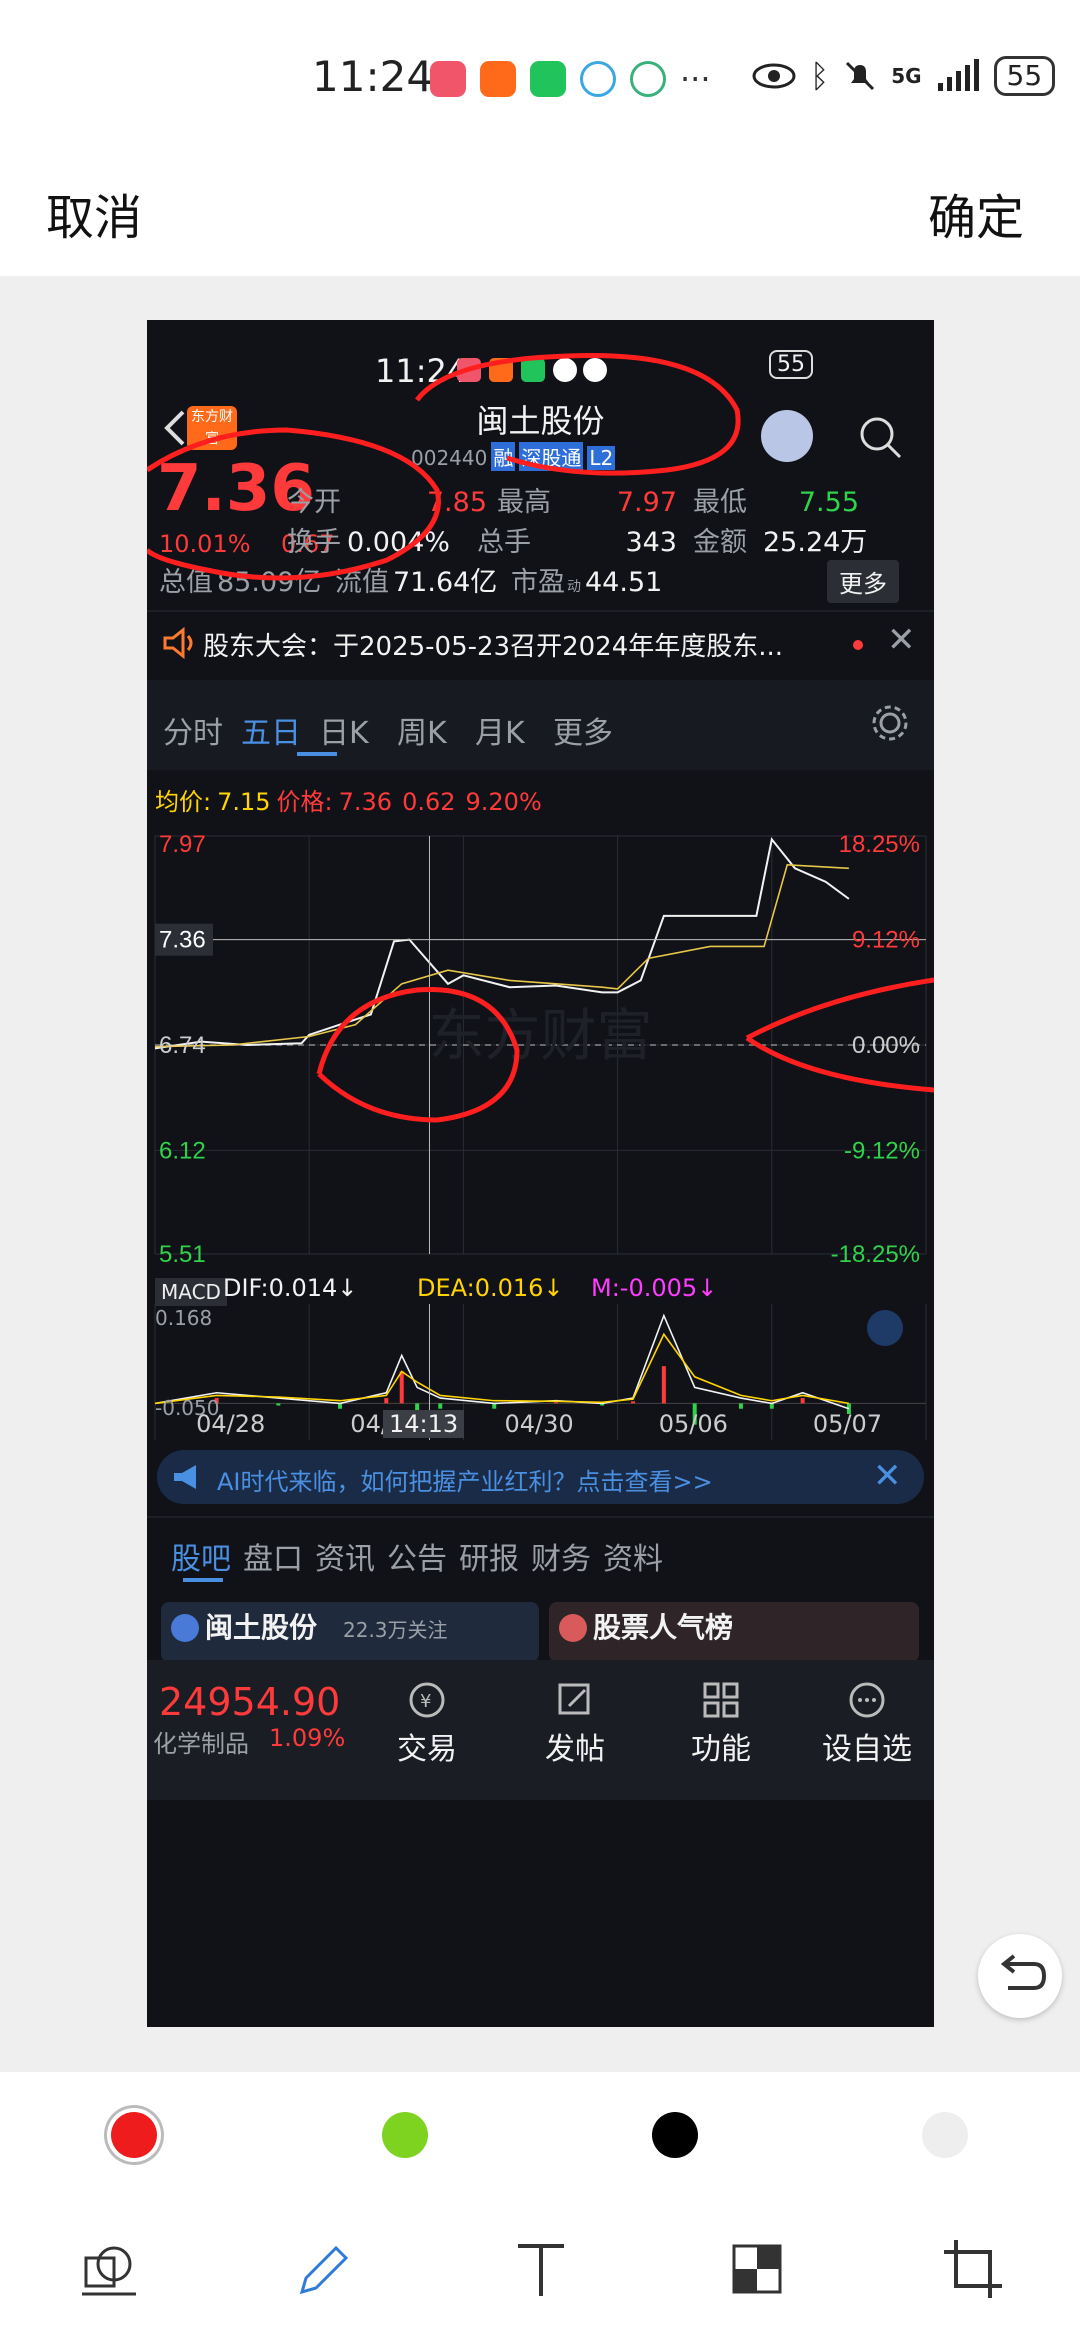 Image resolution: width=1080 pixels, height=2340 pixels. What do you see at coordinates (395, 1630) in the screenshot?
I see `card1-followers: 22.3万关注` at bounding box center [395, 1630].